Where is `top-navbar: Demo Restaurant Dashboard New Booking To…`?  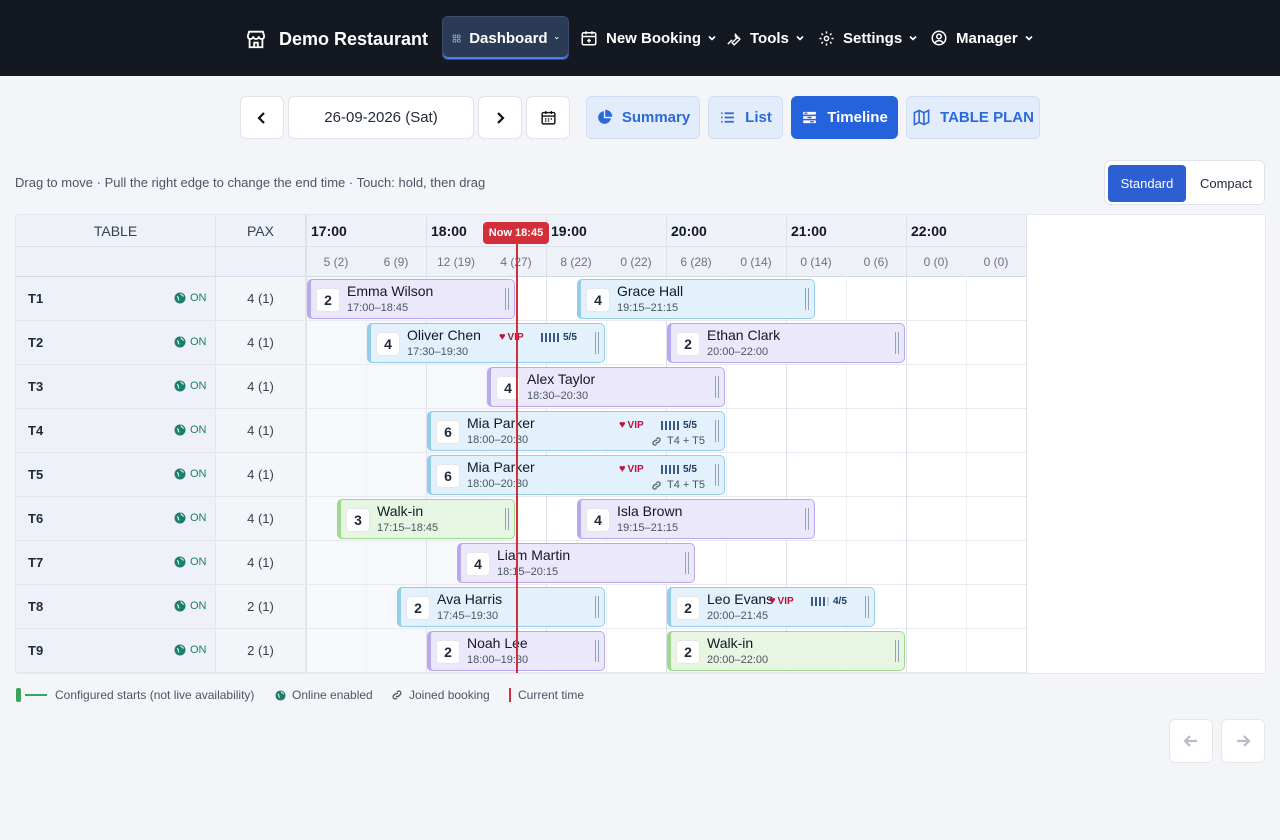 top-navbar: Demo Restaurant Dashboard New Booking To… is located at coordinates (640, 38).